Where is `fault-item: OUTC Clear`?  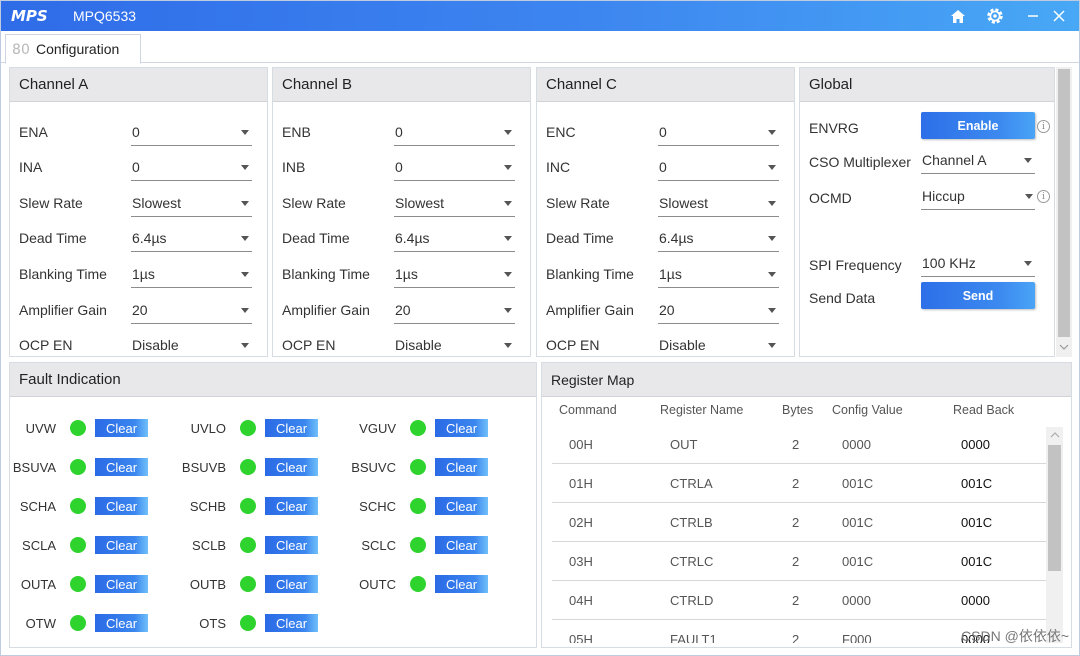 fault-item: OUTC Clear is located at coordinates (441, 584).